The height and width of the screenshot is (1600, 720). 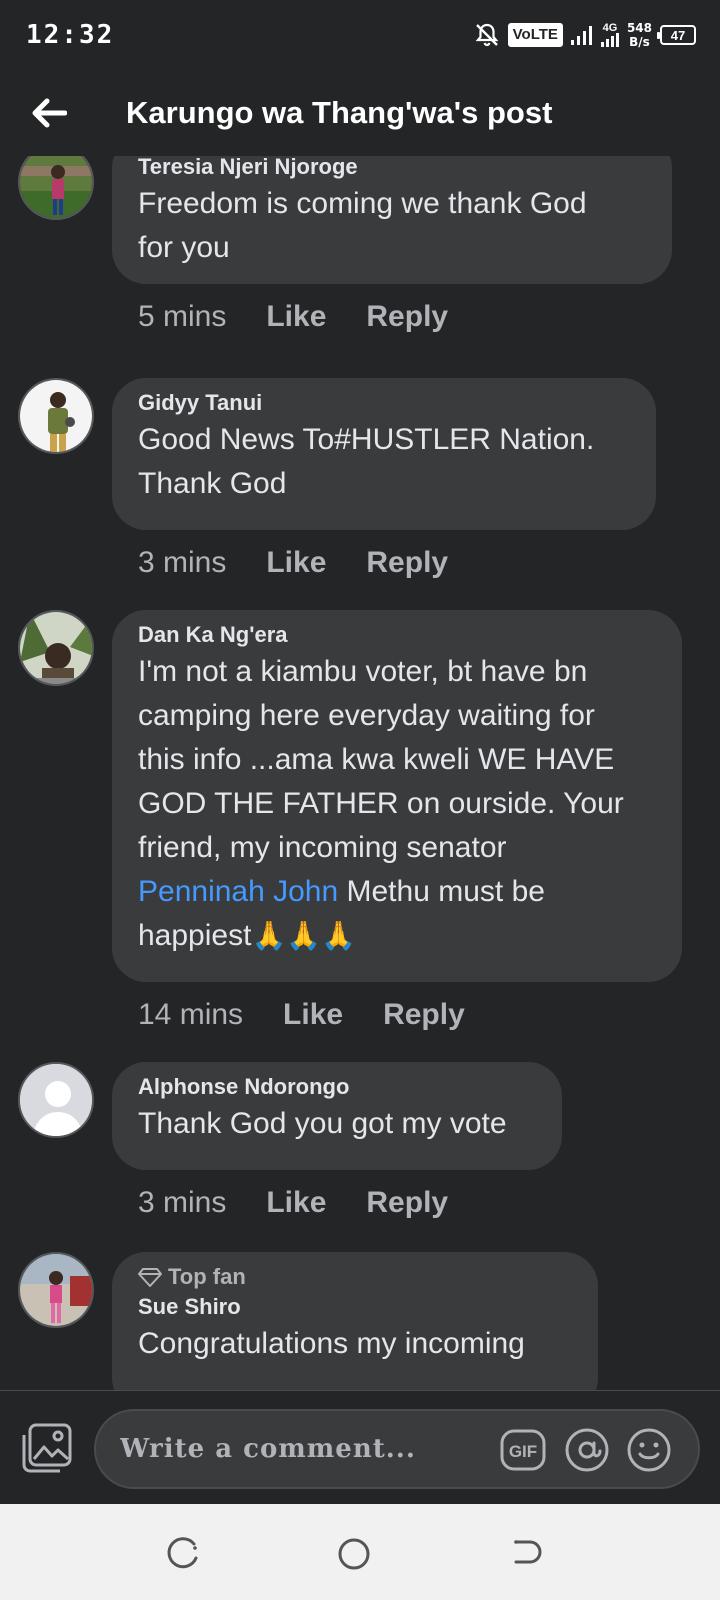 I want to click on net-speed: 548 B/s, so click(x=639, y=35).